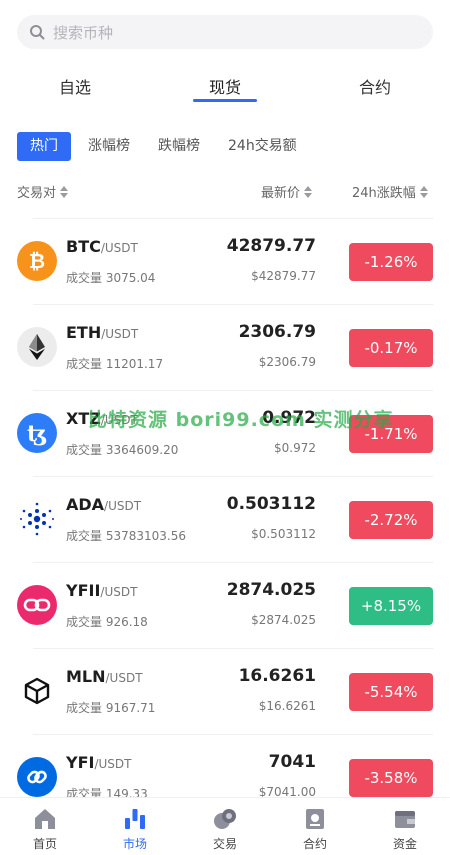  Describe the element at coordinates (271, 590) in the screenshot. I see `last-price: 2874.025` at that location.